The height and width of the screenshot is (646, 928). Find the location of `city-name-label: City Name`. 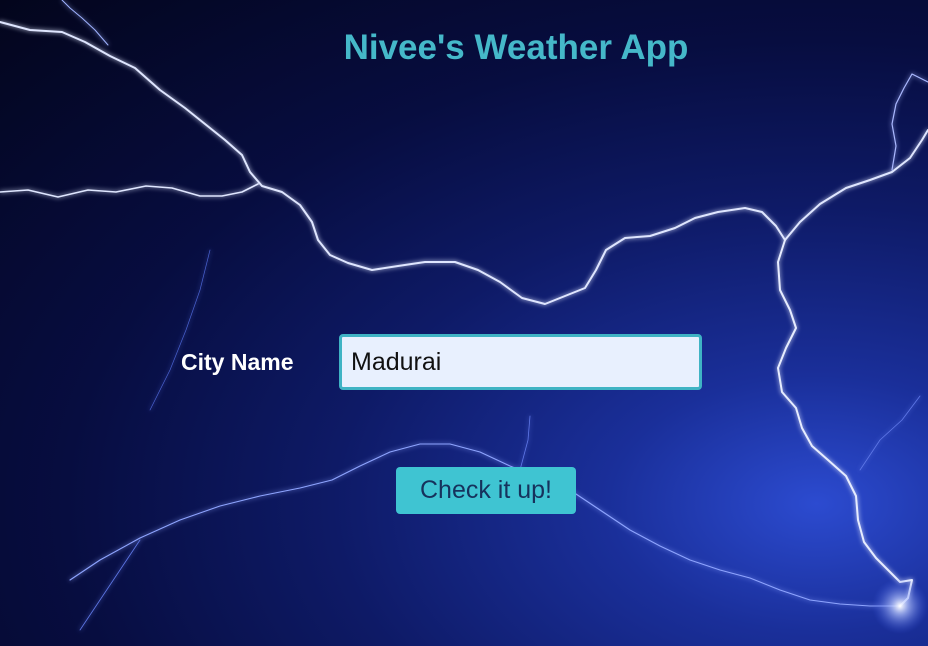

city-name-label: City Name is located at coordinates (237, 362).